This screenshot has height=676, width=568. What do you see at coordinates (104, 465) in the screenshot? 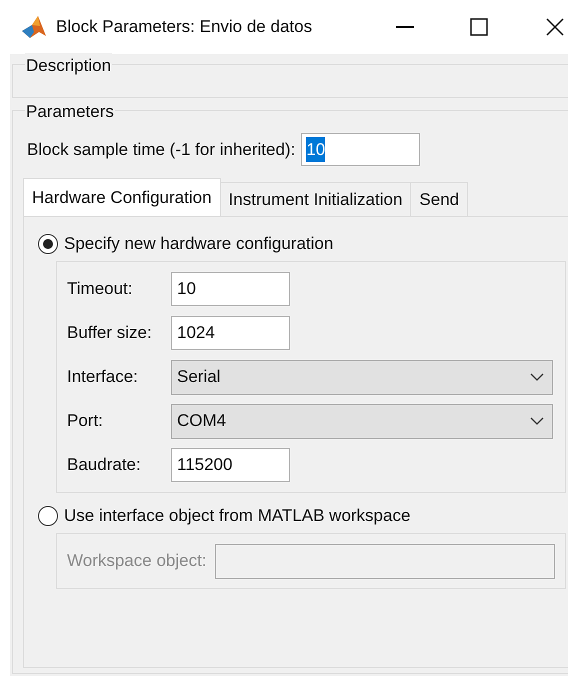
I see `field-label: Baudrate:` at bounding box center [104, 465].